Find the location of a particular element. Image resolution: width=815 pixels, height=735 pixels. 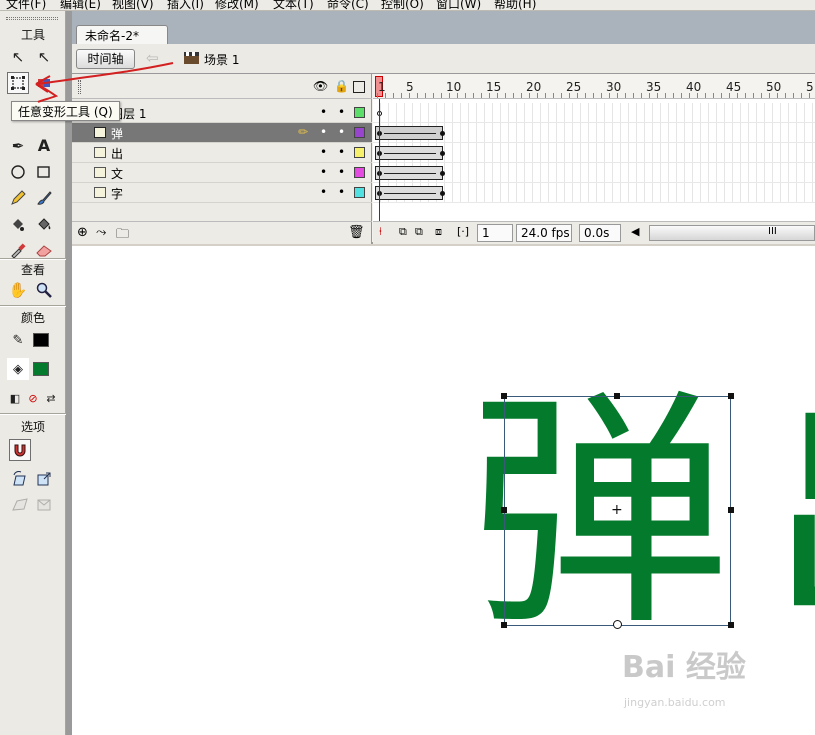

timeline-horizontal-scrollbar: III is located at coordinates (732, 233).